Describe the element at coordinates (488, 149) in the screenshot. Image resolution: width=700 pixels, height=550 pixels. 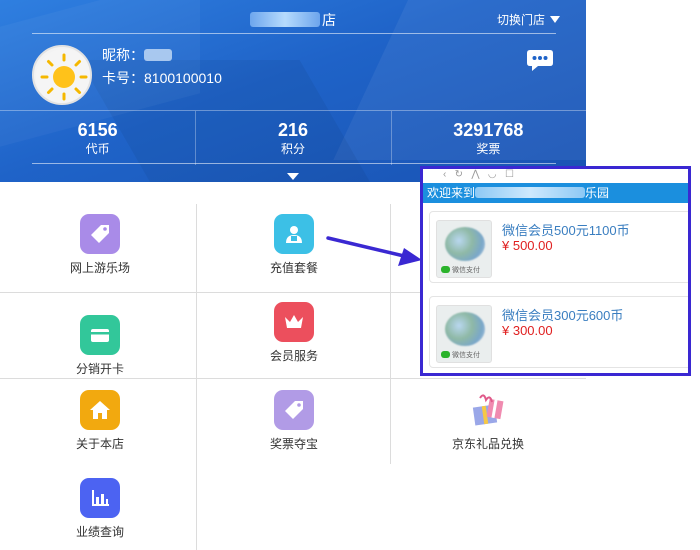
I see `tickets-label: 奖票` at that location.